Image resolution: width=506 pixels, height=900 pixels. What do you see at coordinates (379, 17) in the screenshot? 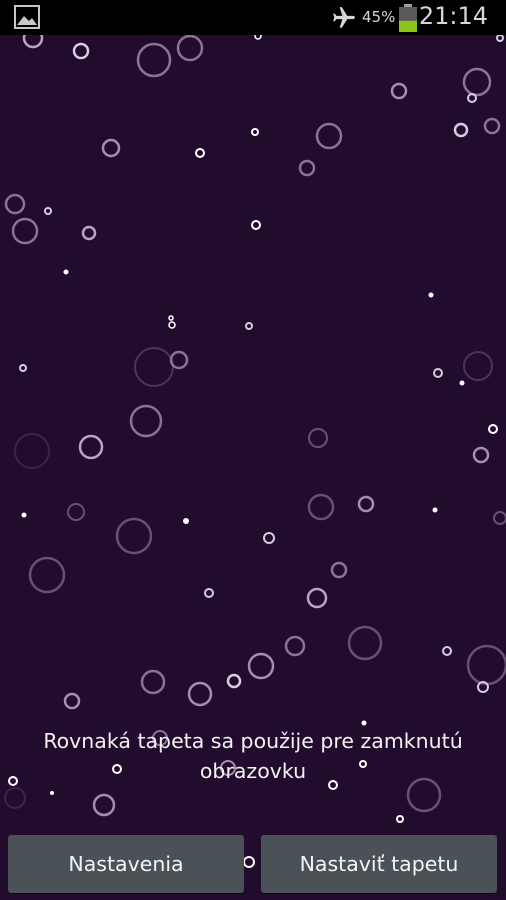
I see `battery-percent: 45%` at bounding box center [379, 17].